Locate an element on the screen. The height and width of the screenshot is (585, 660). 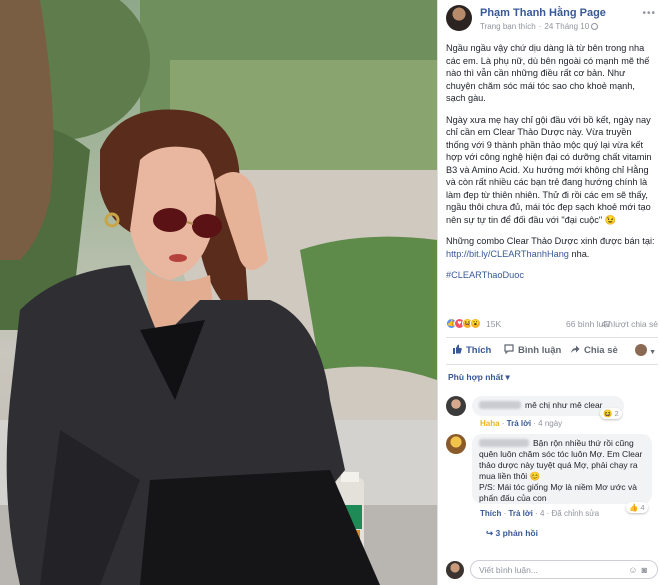
reaction-count: 15K is located at coordinates (493, 324).